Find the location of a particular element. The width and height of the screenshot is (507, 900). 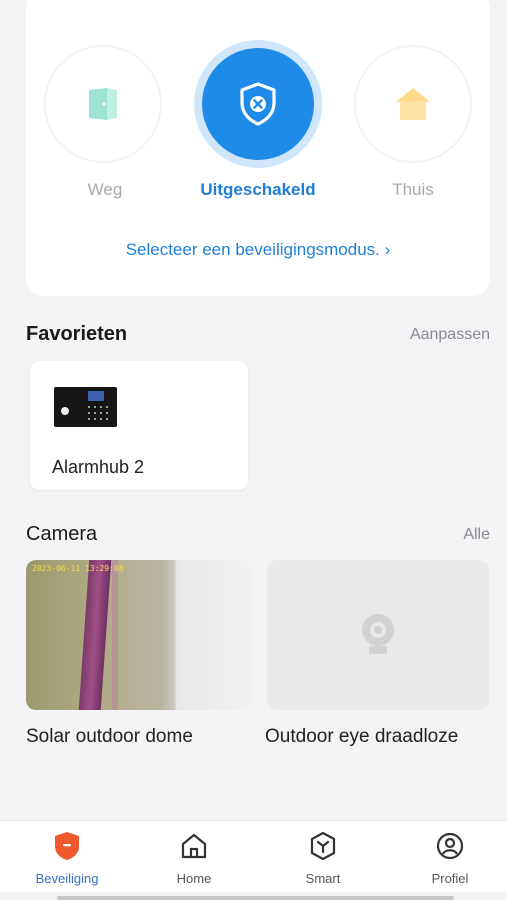

tab-home: Home is located at coordinates (194, 857).